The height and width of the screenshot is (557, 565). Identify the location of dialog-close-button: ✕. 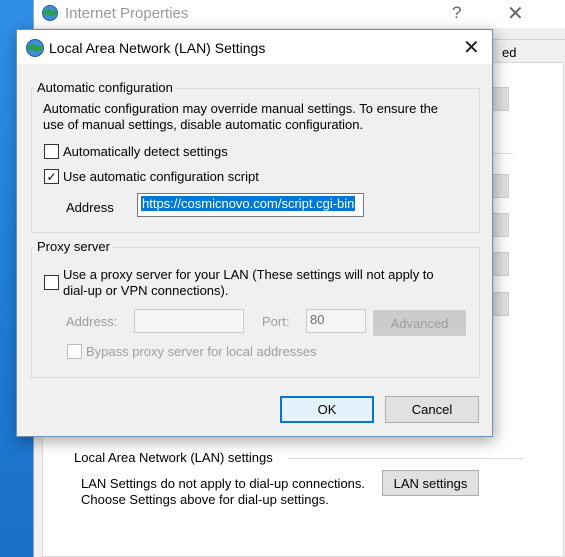
(471, 47).